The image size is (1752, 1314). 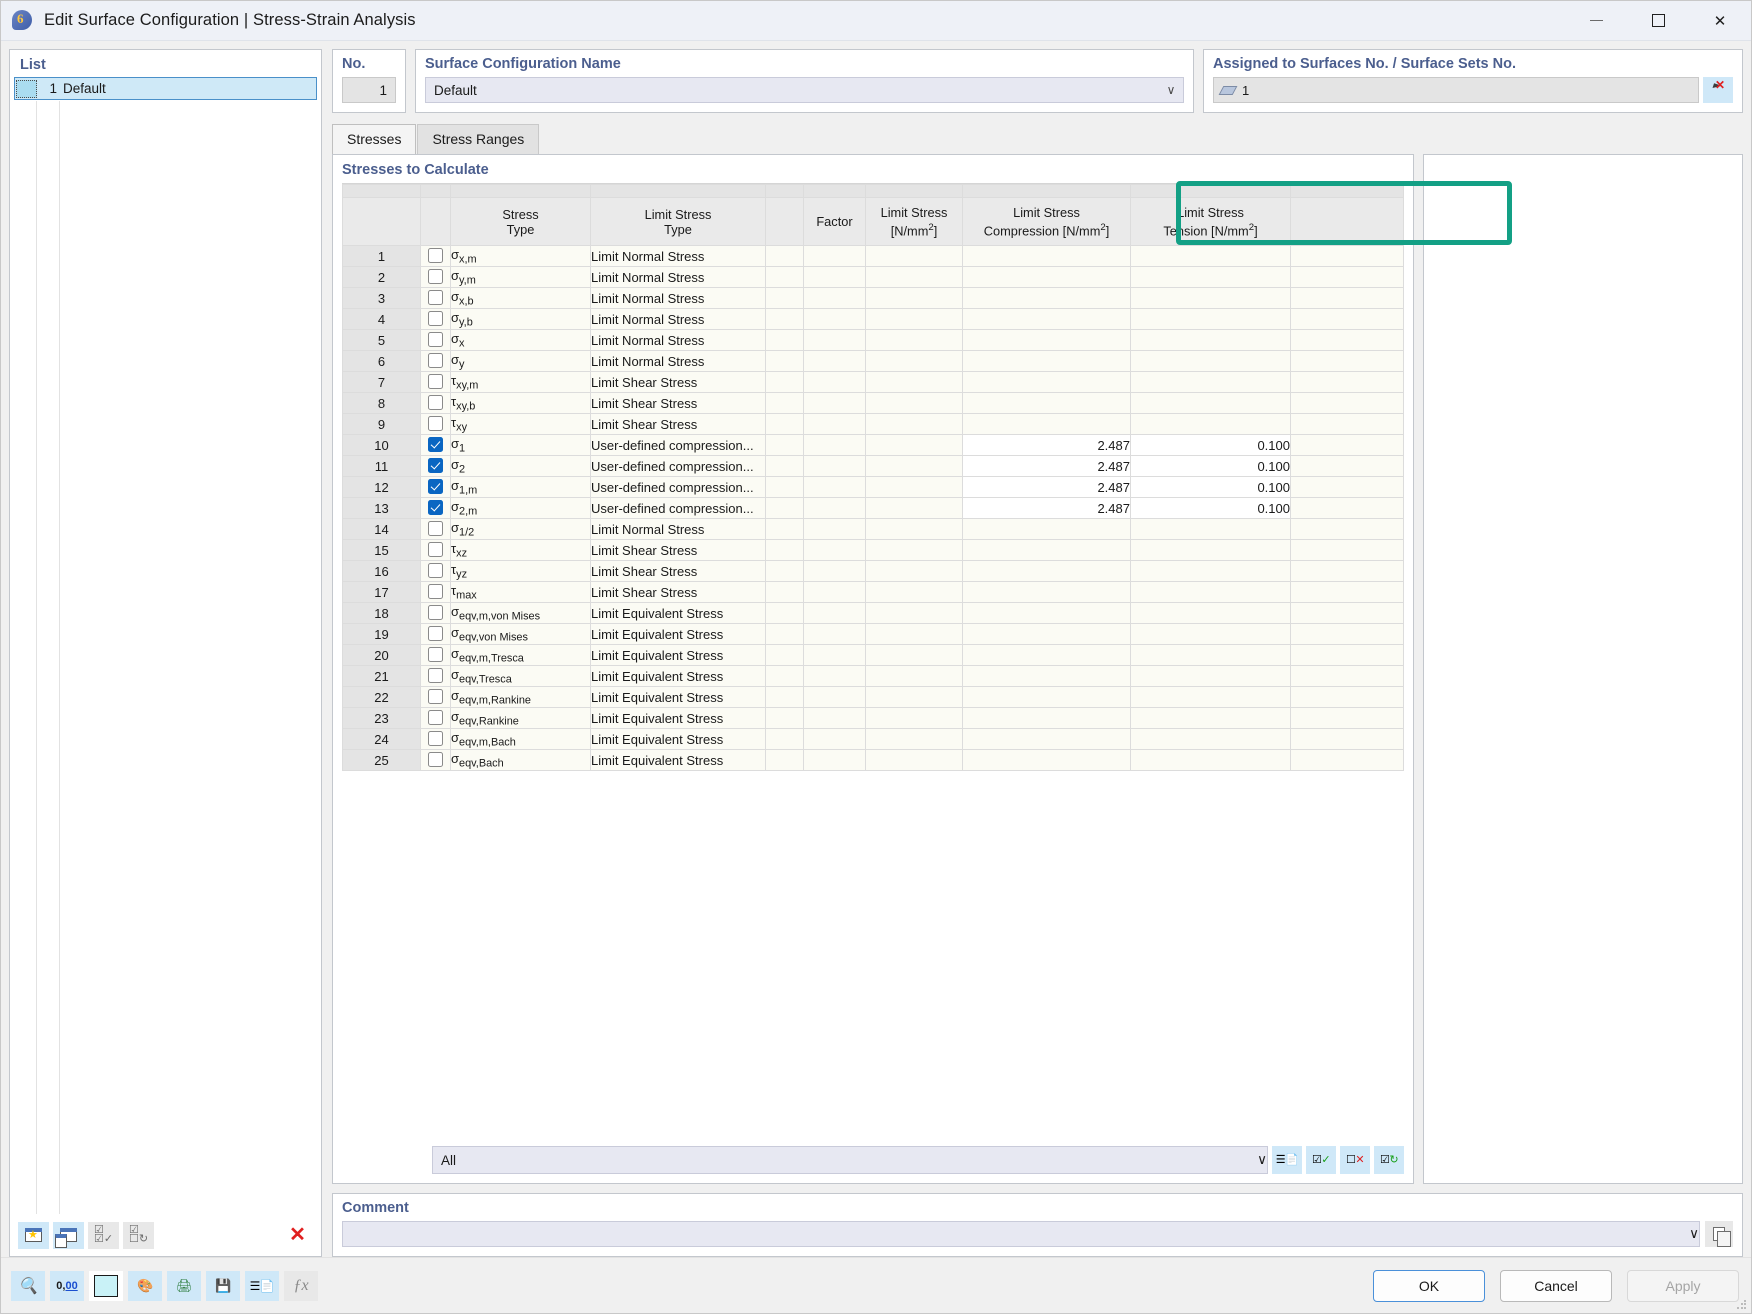 I want to click on table-row: 24 σeqv,m,Bach Limit Equivalent Stress, so click(x=873, y=739).